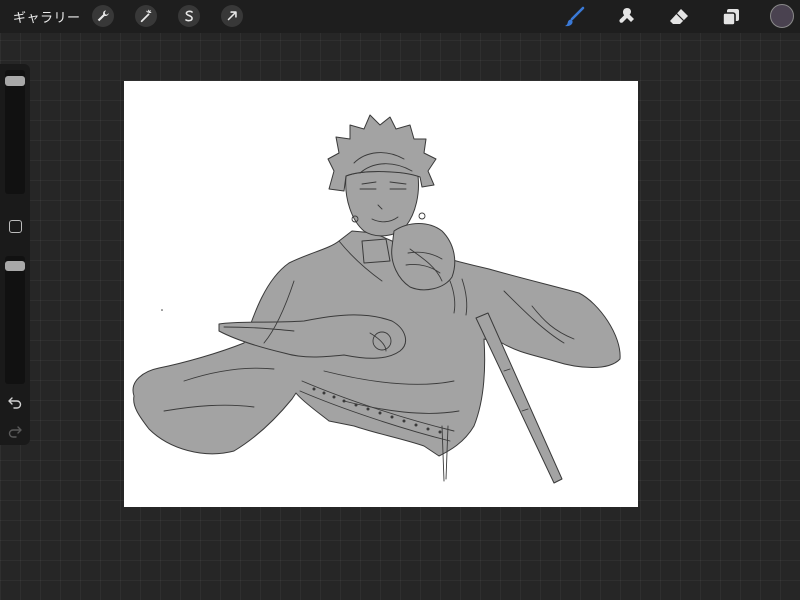 The image size is (800, 600). What do you see at coordinates (15, 320) in the screenshot?
I see `opacity-slider` at bounding box center [15, 320].